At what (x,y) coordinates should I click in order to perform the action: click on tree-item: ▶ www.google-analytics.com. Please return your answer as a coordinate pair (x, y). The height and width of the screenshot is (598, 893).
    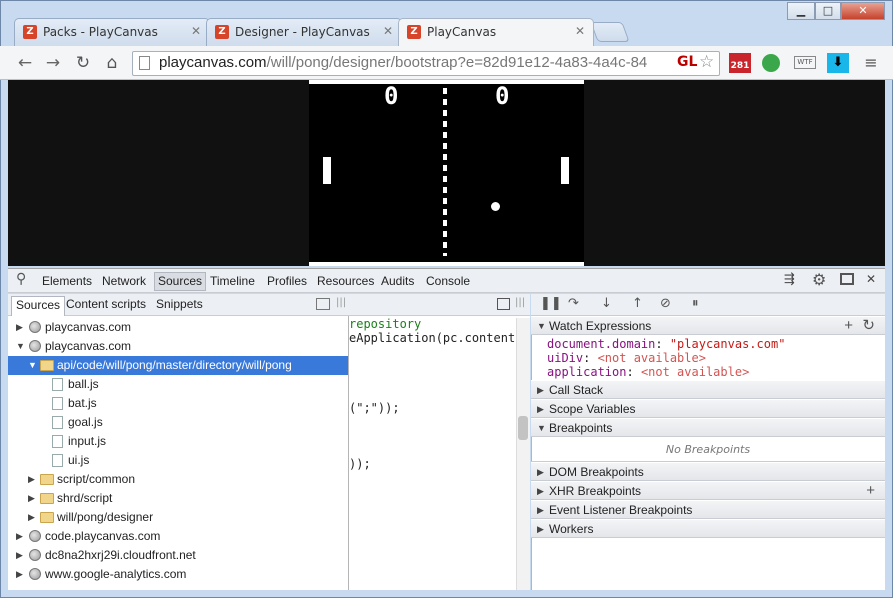
    Looking at the image, I should click on (178, 574).